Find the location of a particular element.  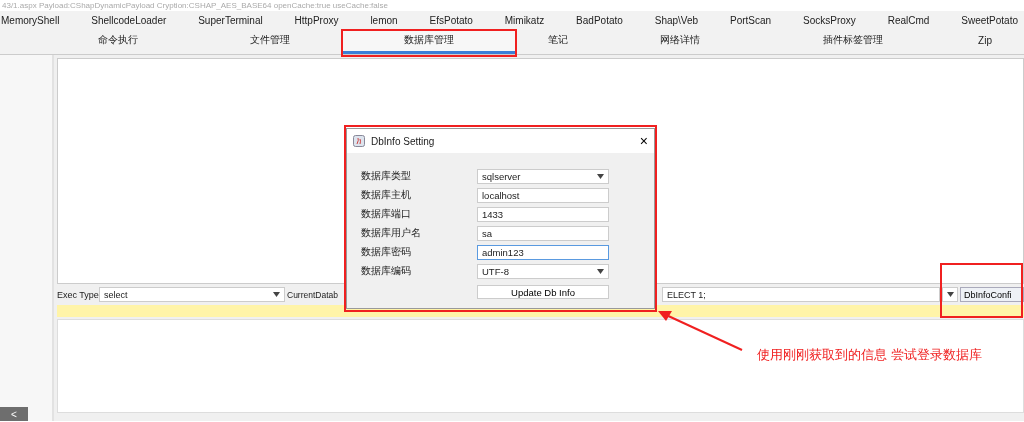

plugin-tab: RealCmd is located at coordinates (908, 20).